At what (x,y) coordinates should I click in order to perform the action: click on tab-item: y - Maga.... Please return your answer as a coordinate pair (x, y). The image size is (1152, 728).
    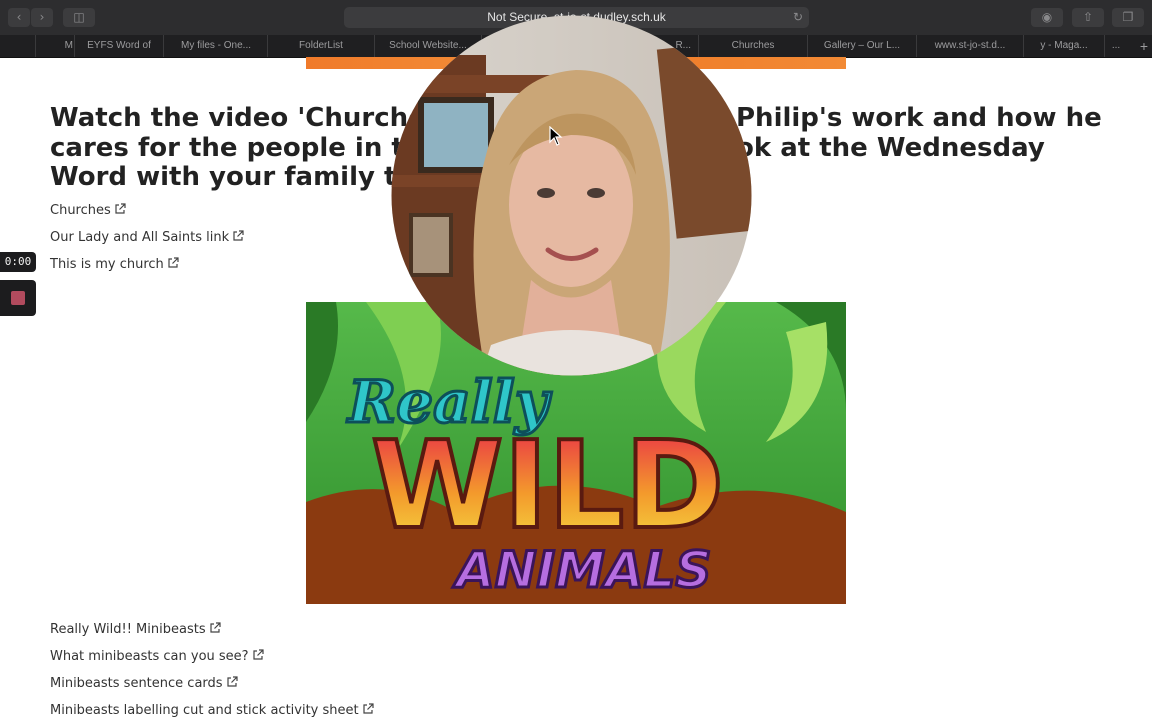
    Looking at the image, I should click on (1063, 46).